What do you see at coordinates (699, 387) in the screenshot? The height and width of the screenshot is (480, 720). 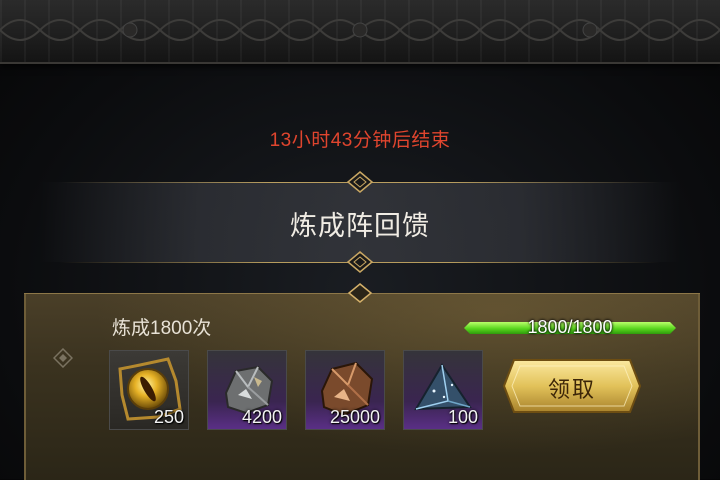 I see `panel-frame-right` at bounding box center [699, 387].